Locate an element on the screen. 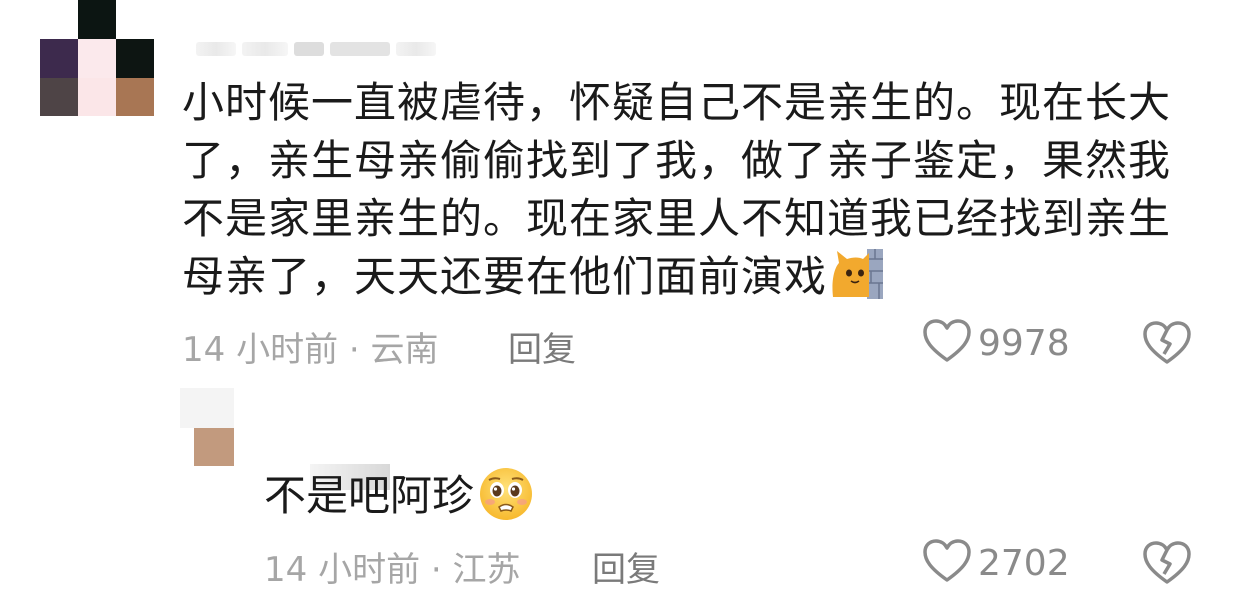 This screenshot has width=1242, height=606. comment-location: 江苏 is located at coordinates (486, 570).